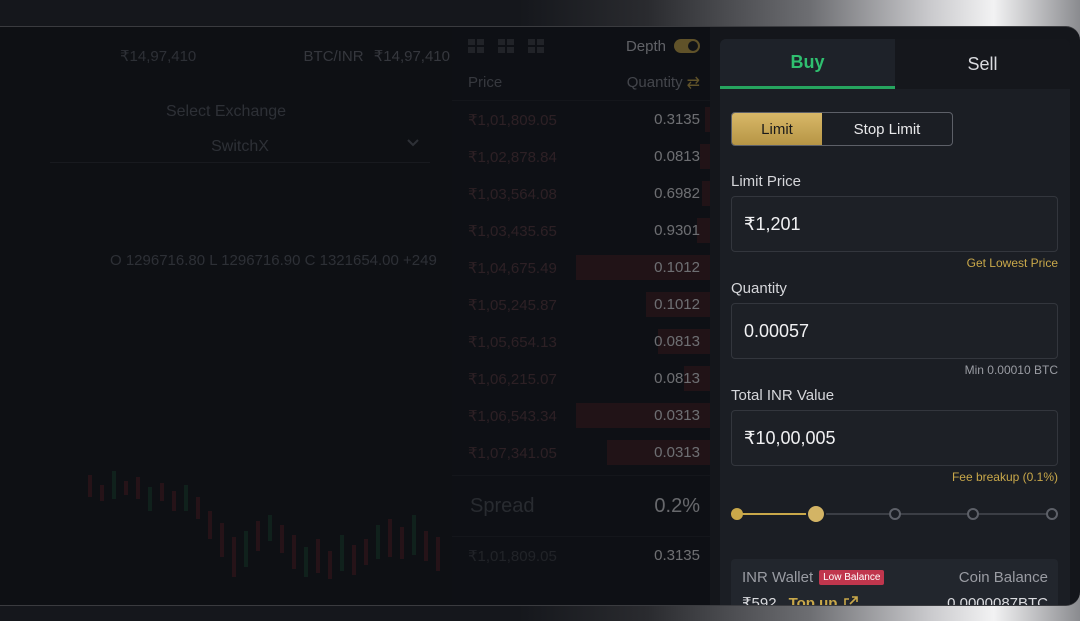  I want to click on order-book-columns: Price Quantity ⇄, so click(581, 83).